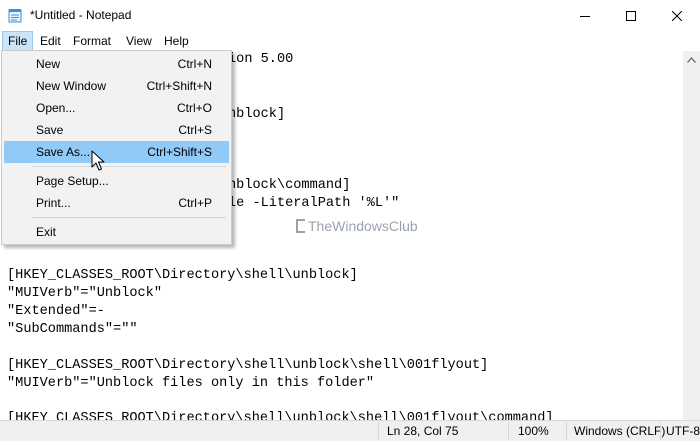 The image size is (700, 441). What do you see at coordinates (195, 130) in the screenshot?
I see `menu-item-shortcut: Ctrl+S` at bounding box center [195, 130].